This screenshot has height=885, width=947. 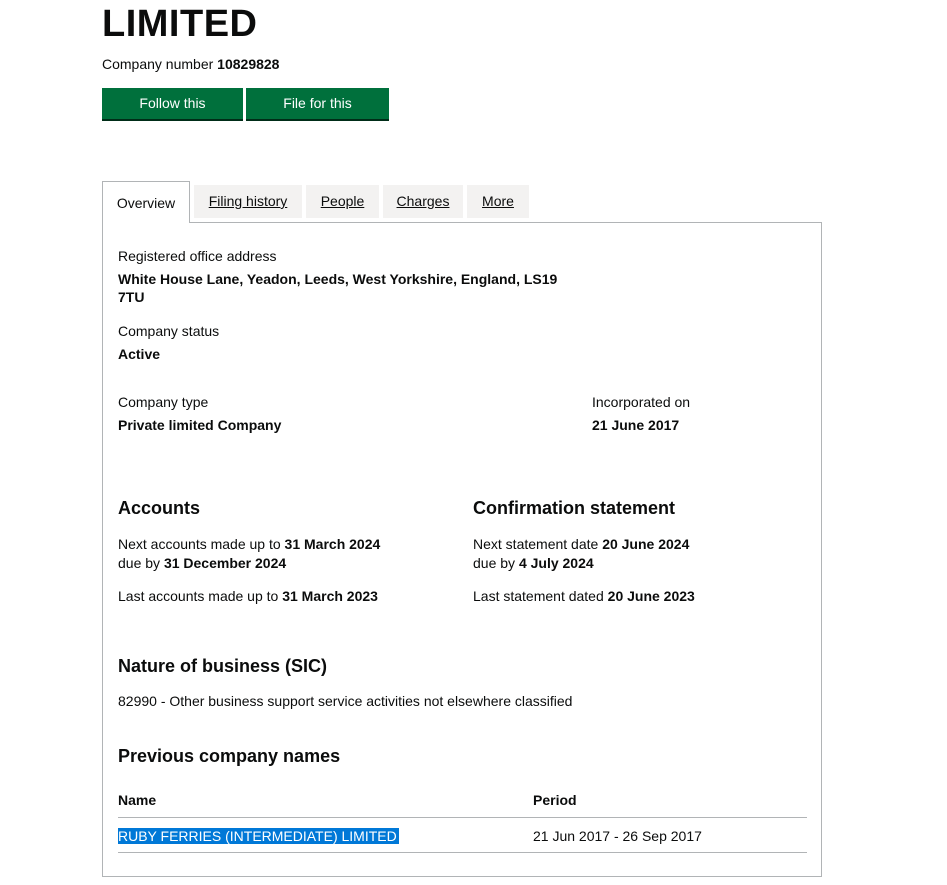 What do you see at coordinates (139, 354) in the screenshot?
I see `company-status-value: Active` at bounding box center [139, 354].